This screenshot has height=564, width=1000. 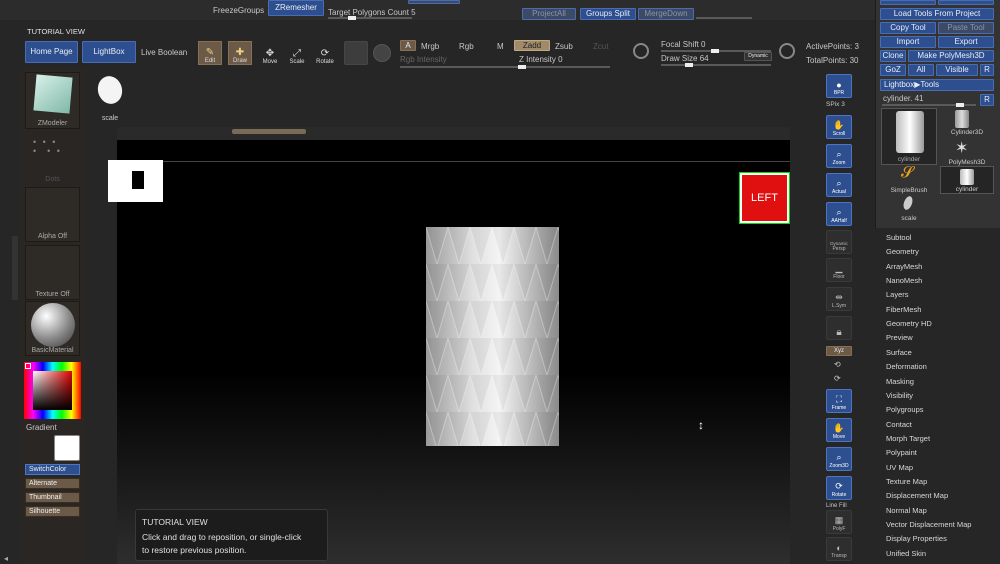 What do you see at coordinates (297, 53) in the screenshot?
I see `scale-mode-button: ⤢ Scale` at bounding box center [297, 53].